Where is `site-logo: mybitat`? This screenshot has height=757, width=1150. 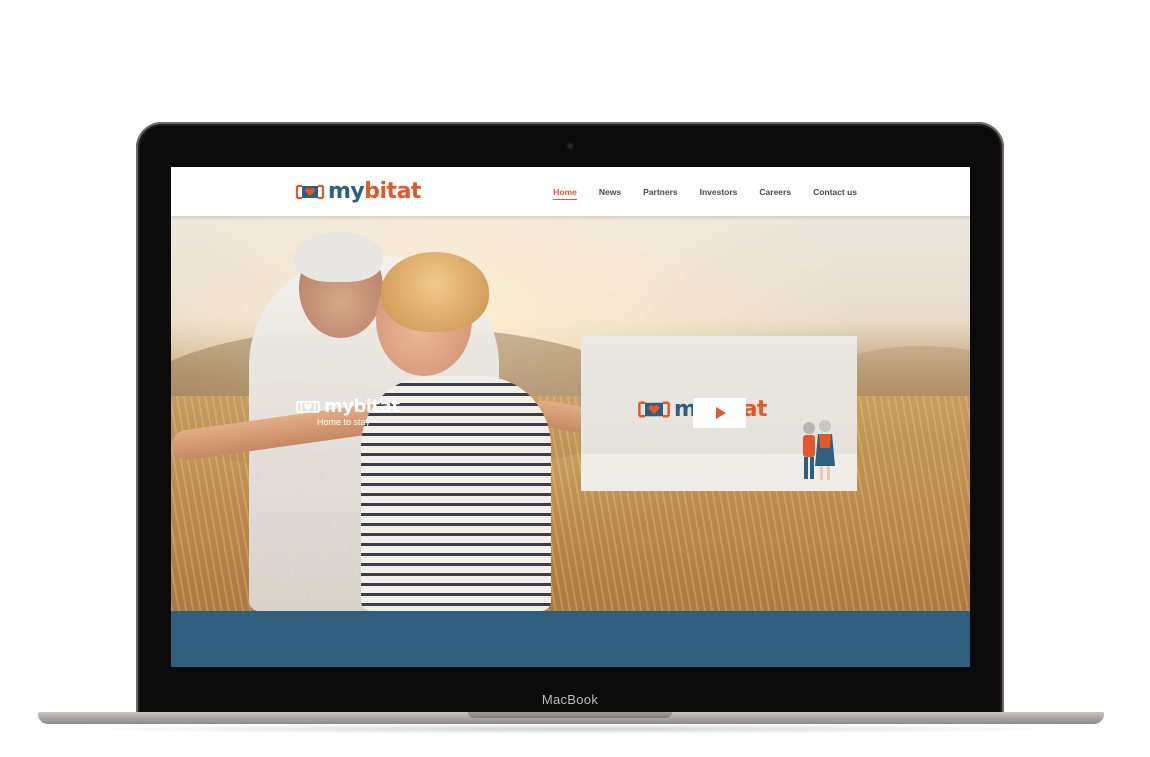 site-logo: mybitat is located at coordinates (358, 192).